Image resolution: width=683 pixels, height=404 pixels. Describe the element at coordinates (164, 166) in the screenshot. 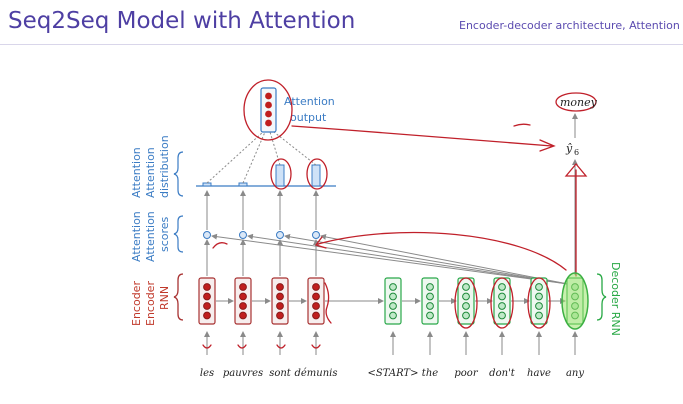

I see `svg-text: distribution` at that location.